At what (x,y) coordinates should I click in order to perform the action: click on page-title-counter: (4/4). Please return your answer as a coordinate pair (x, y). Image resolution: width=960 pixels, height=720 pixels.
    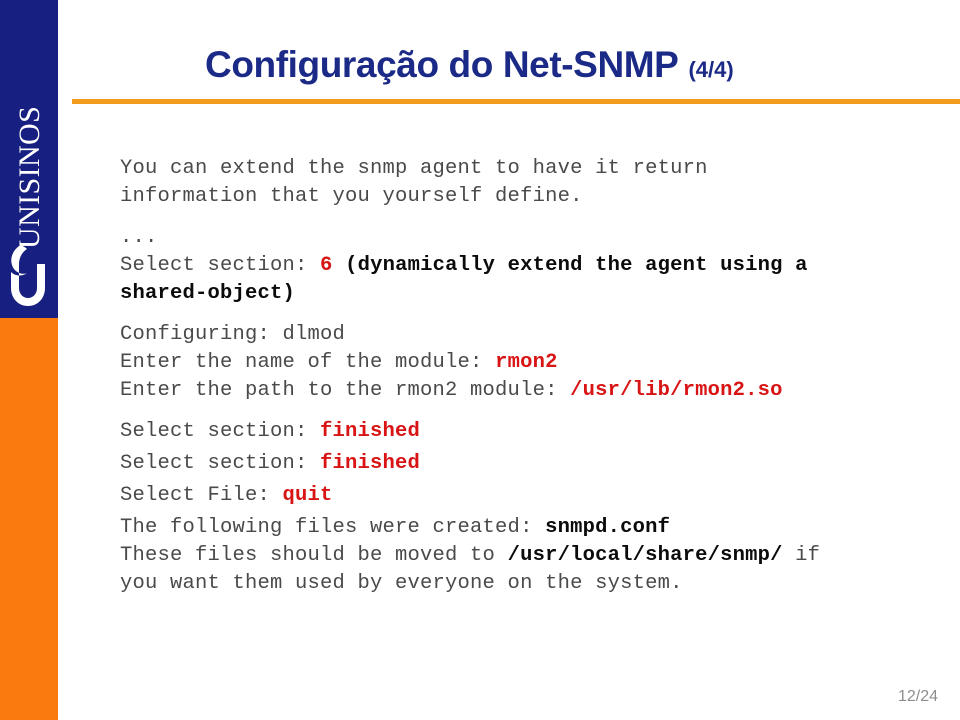
    Looking at the image, I should click on (711, 69).